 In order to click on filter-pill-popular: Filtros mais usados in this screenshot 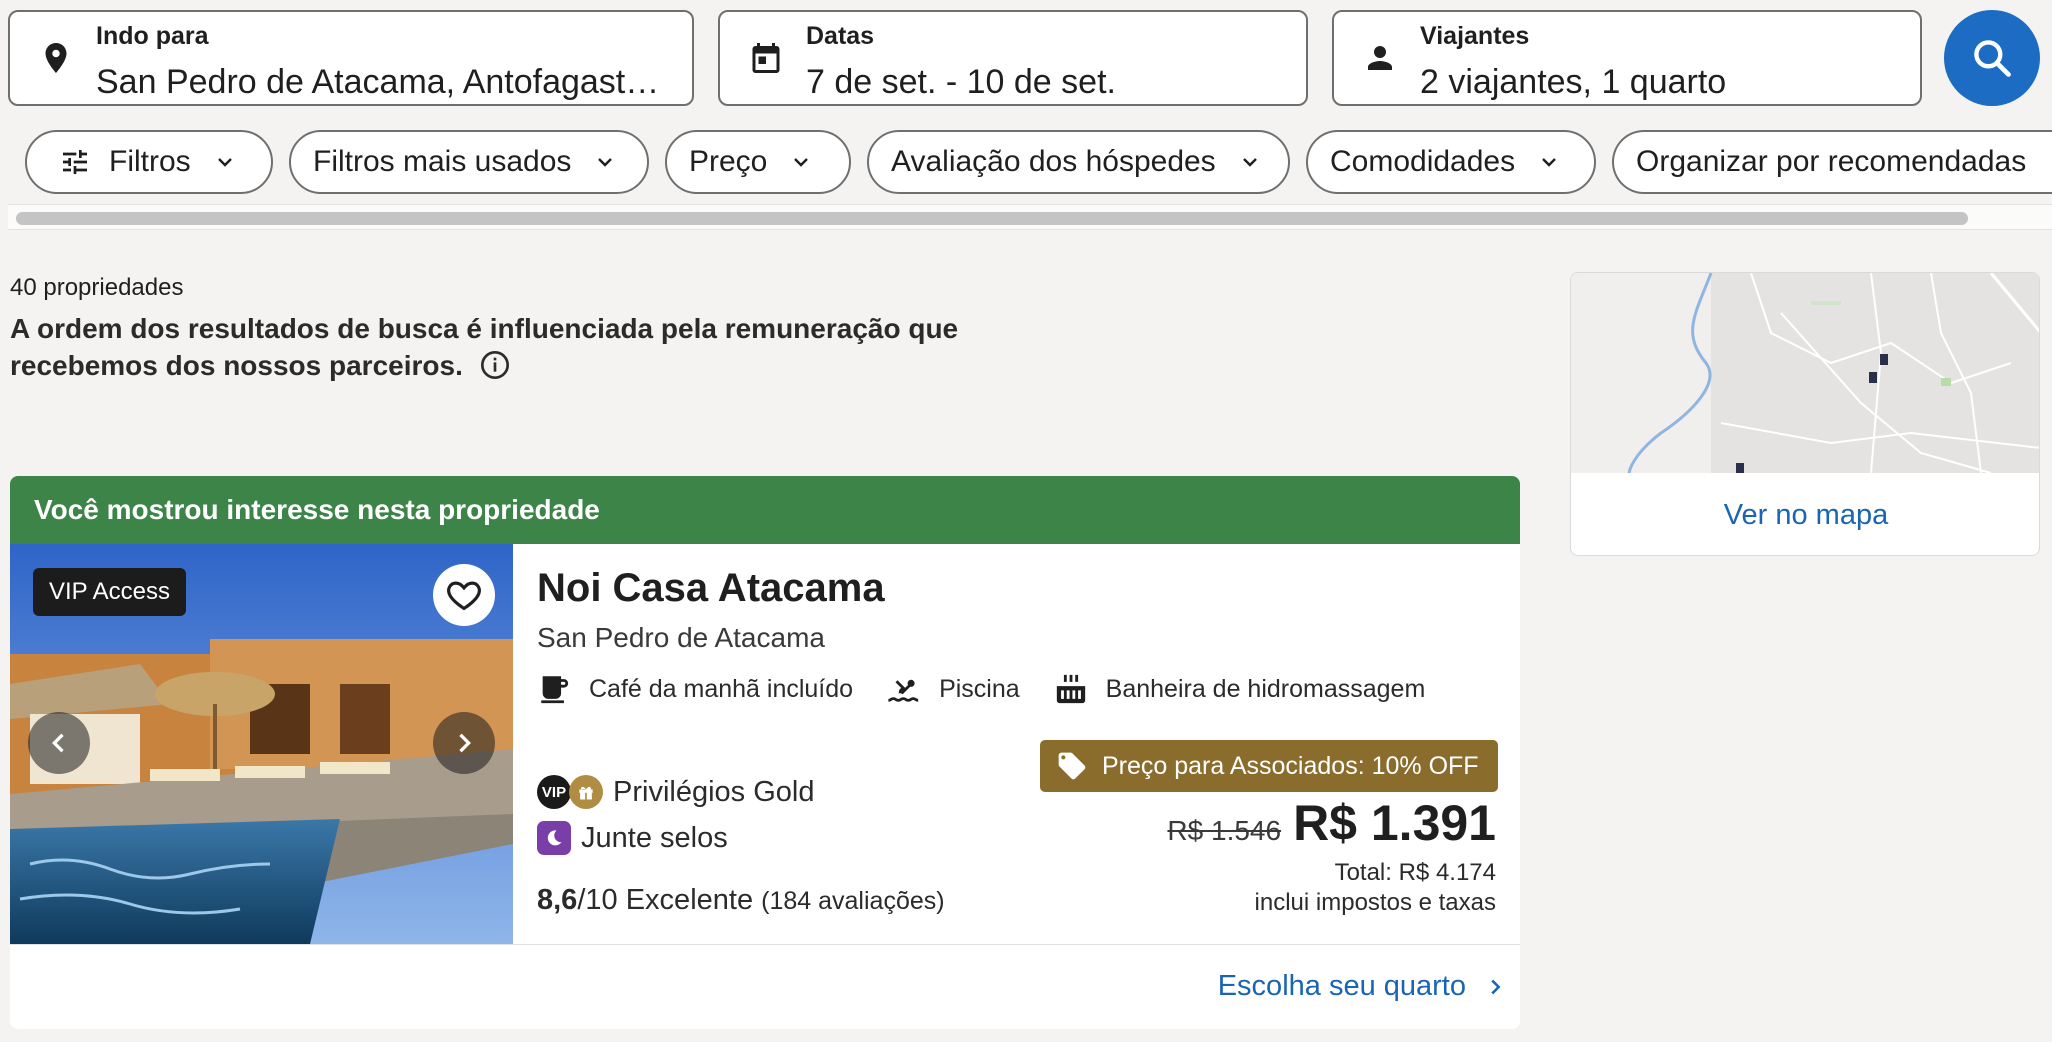, I will do `click(469, 162)`.